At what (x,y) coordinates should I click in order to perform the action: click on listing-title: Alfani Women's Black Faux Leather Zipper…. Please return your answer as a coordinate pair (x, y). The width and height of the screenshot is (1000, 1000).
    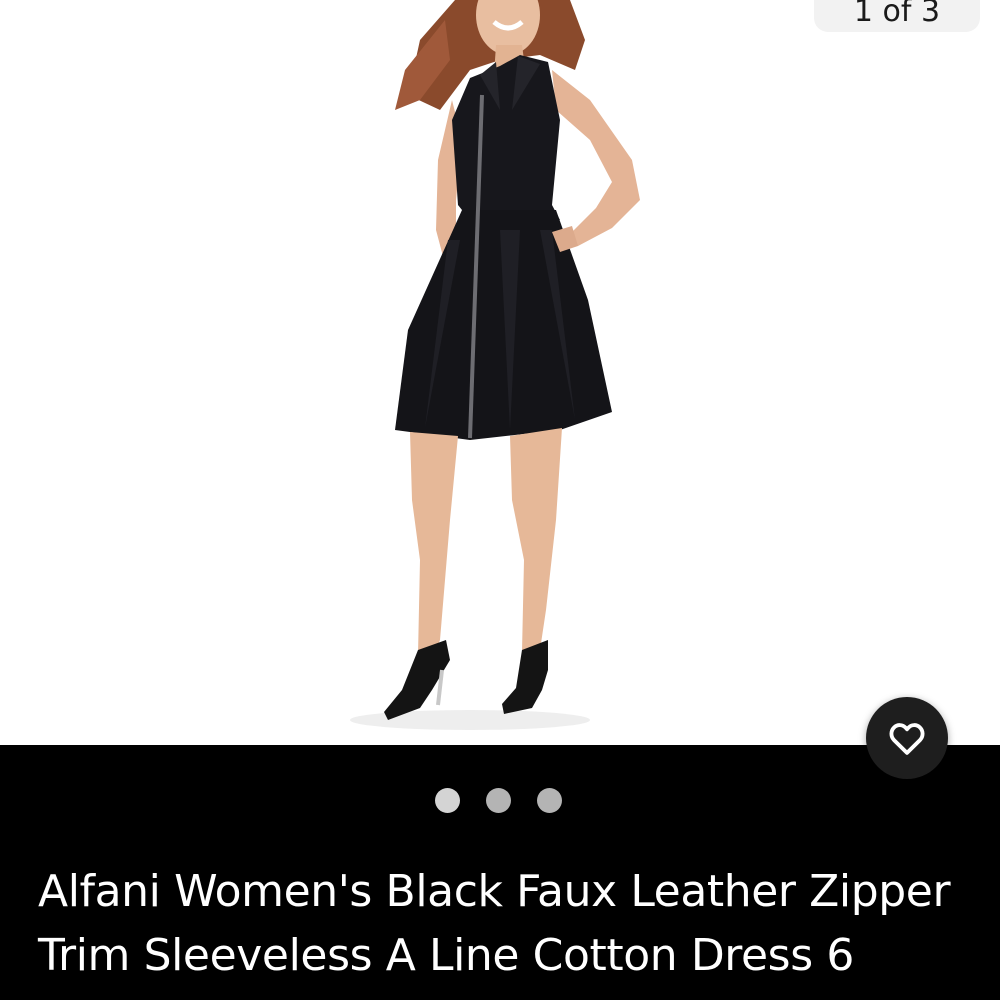
    Looking at the image, I should click on (494, 923).